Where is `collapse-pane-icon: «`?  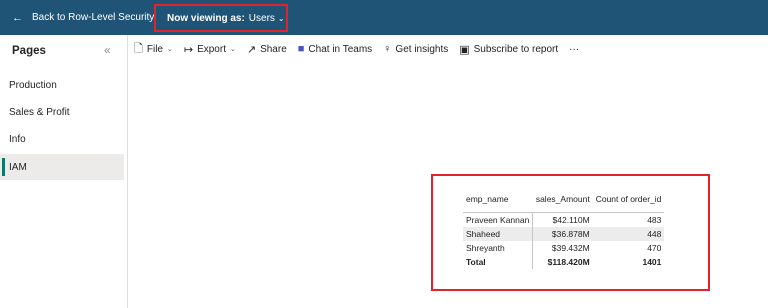 collapse-pane-icon: « is located at coordinates (107, 50).